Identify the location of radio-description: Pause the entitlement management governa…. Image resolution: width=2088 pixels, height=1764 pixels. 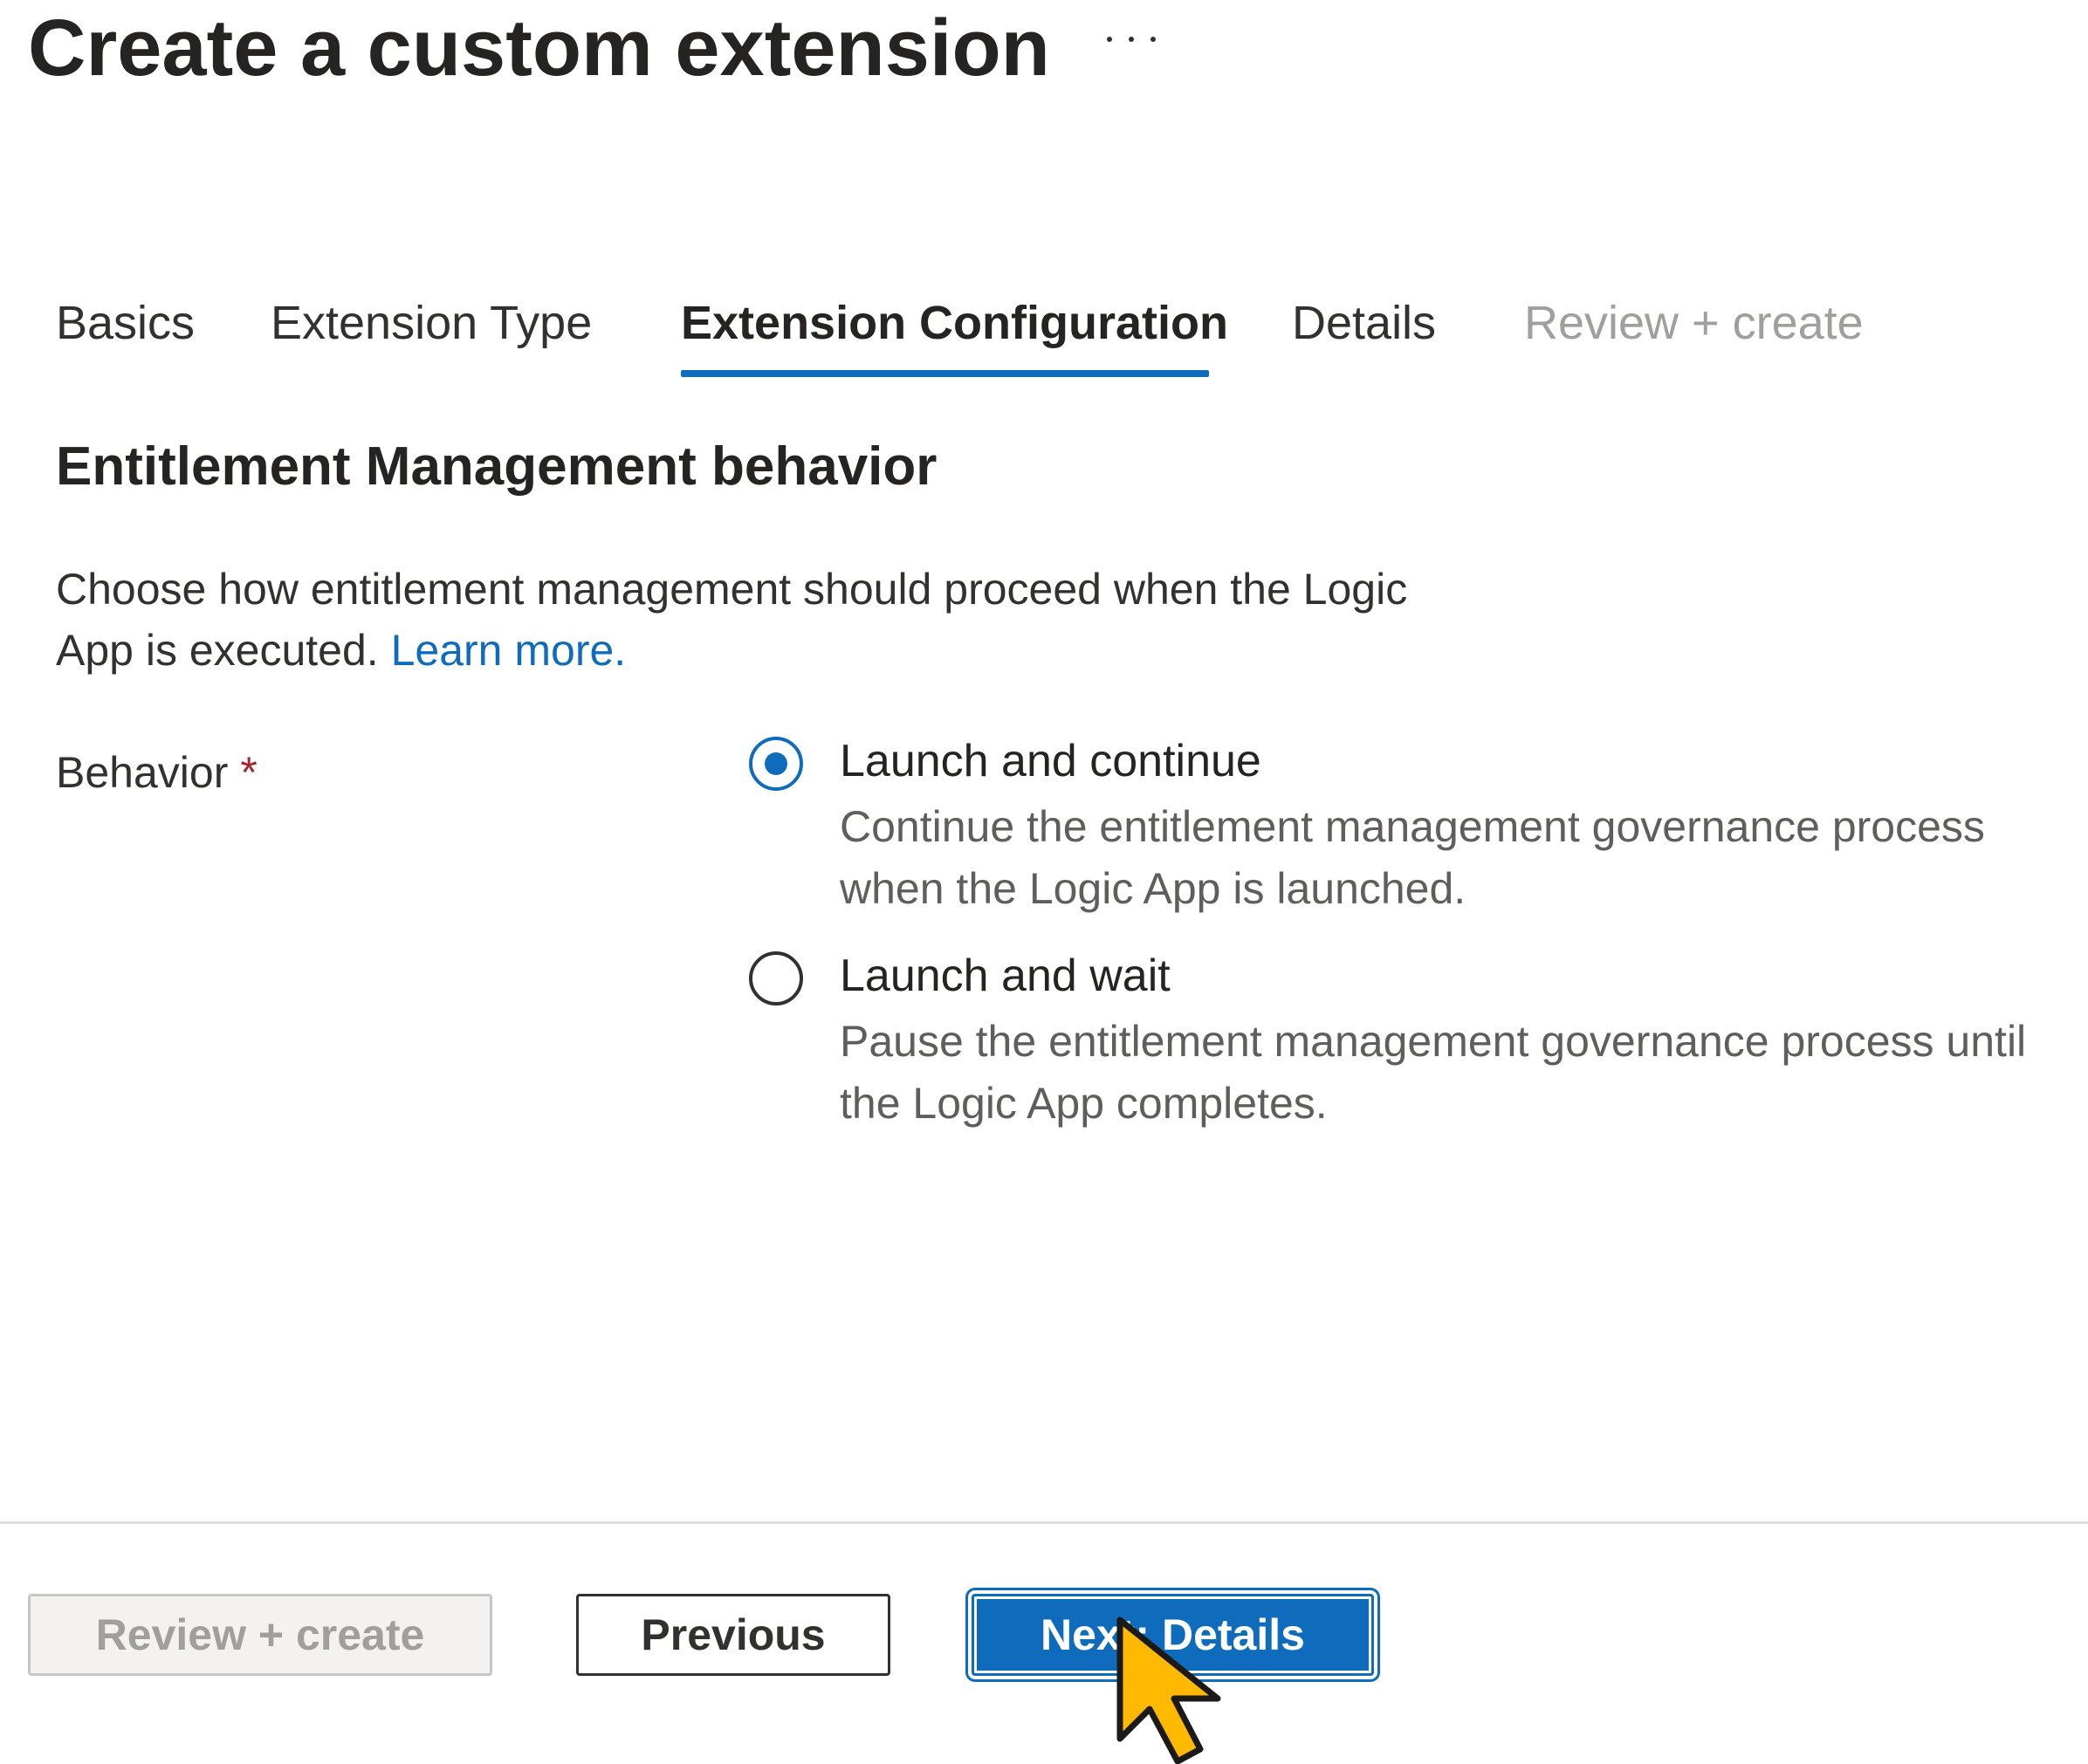
(1433, 1072).